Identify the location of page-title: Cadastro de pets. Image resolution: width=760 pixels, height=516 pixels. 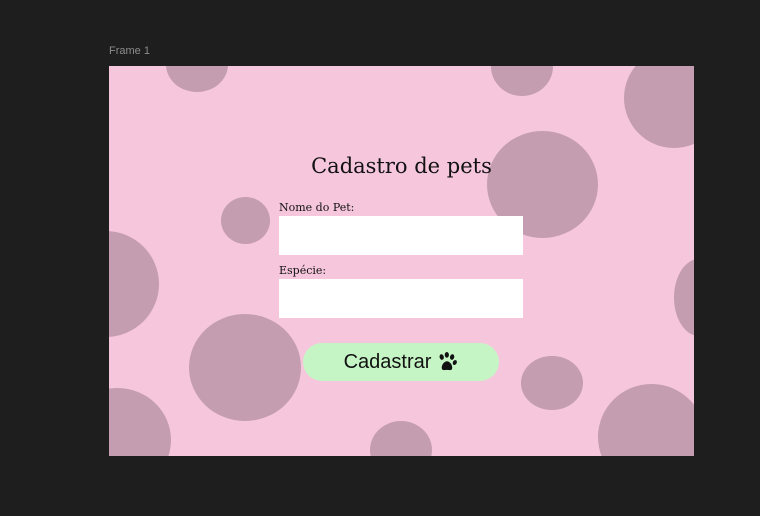
(401, 166).